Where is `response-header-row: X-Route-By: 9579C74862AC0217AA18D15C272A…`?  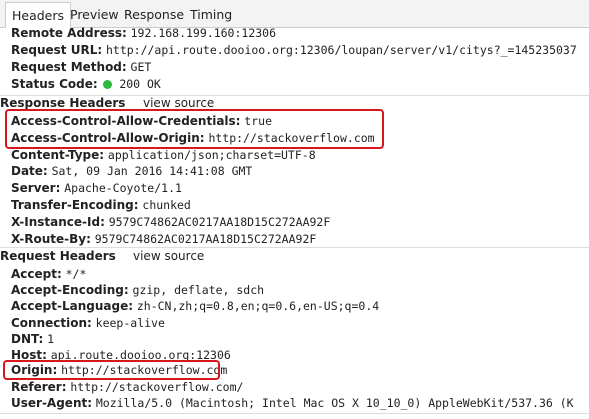
response-header-row: X-Route-By: 9579C74862AC0217AA18D15C272A… is located at coordinates (163, 239).